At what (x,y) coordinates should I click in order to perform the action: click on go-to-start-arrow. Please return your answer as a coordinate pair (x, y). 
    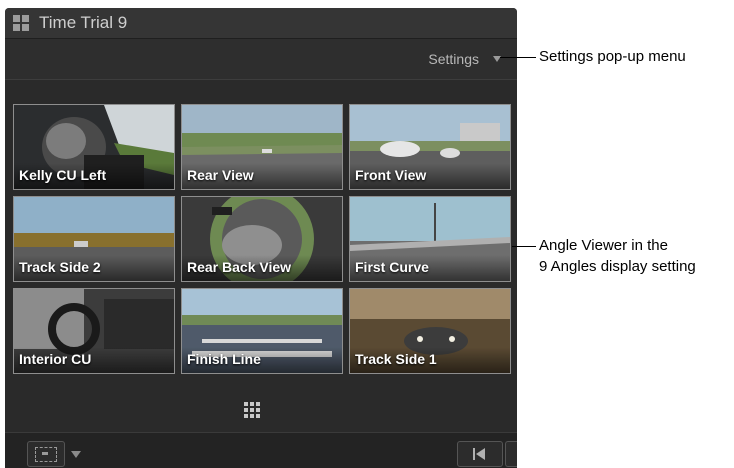
    Looking at the image, I should click on (480, 454).